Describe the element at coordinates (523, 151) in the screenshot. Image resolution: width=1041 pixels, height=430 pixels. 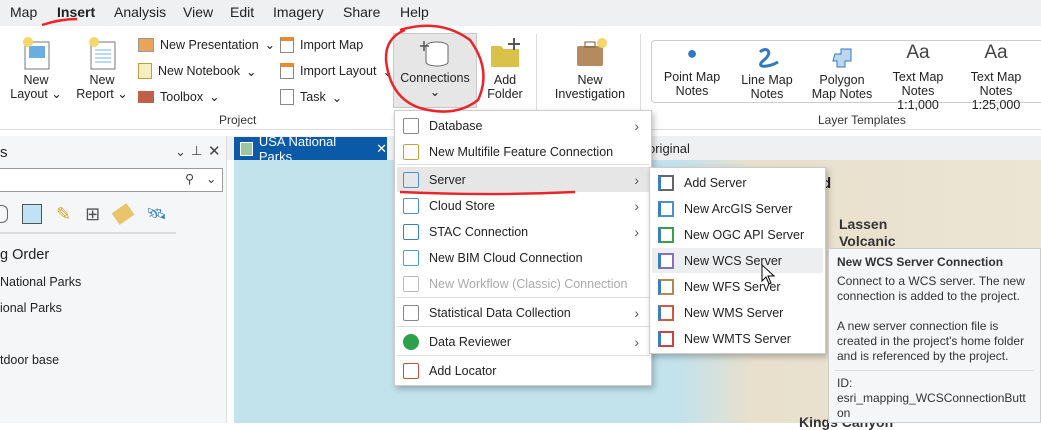
I see `menu-item-new-multifile-feature-connection: New Multifile Feature Connection` at that location.